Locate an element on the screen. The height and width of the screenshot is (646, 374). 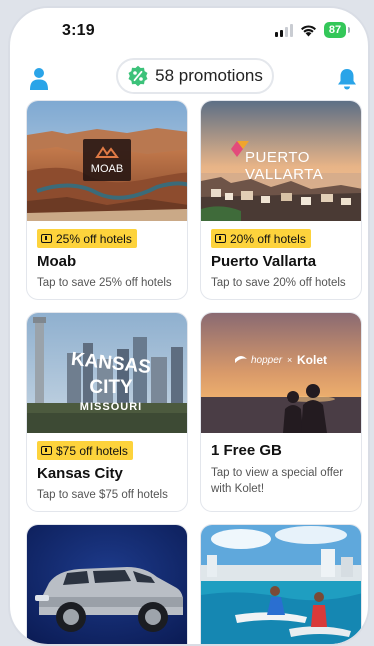
header-bar: 58 promotions is located at coordinates (189, 79).